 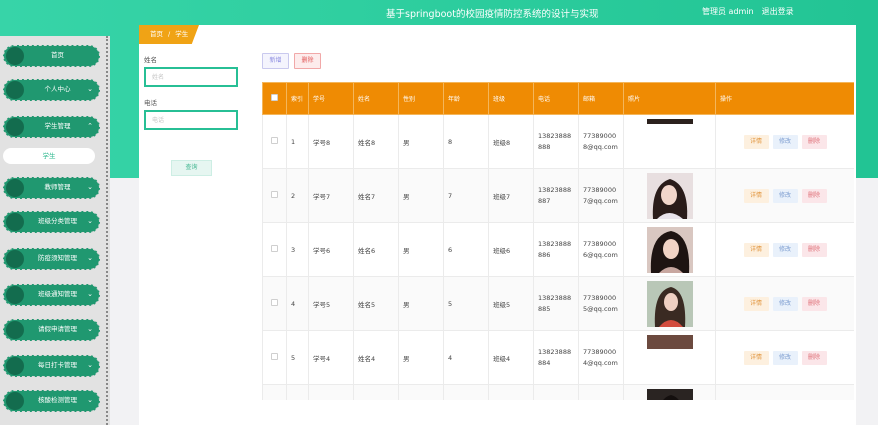 I want to click on select-all-checkbox, so click(x=274, y=97).